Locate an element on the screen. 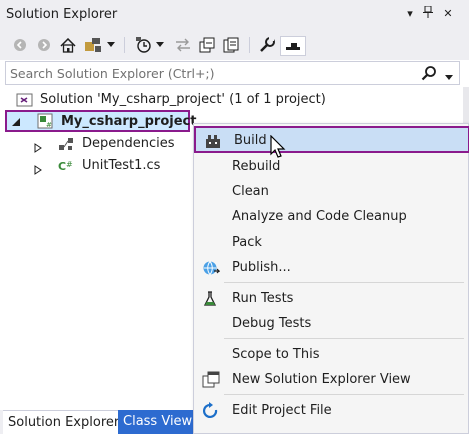  menu-item-edit-project-file: Edit Project File is located at coordinates (331, 410).